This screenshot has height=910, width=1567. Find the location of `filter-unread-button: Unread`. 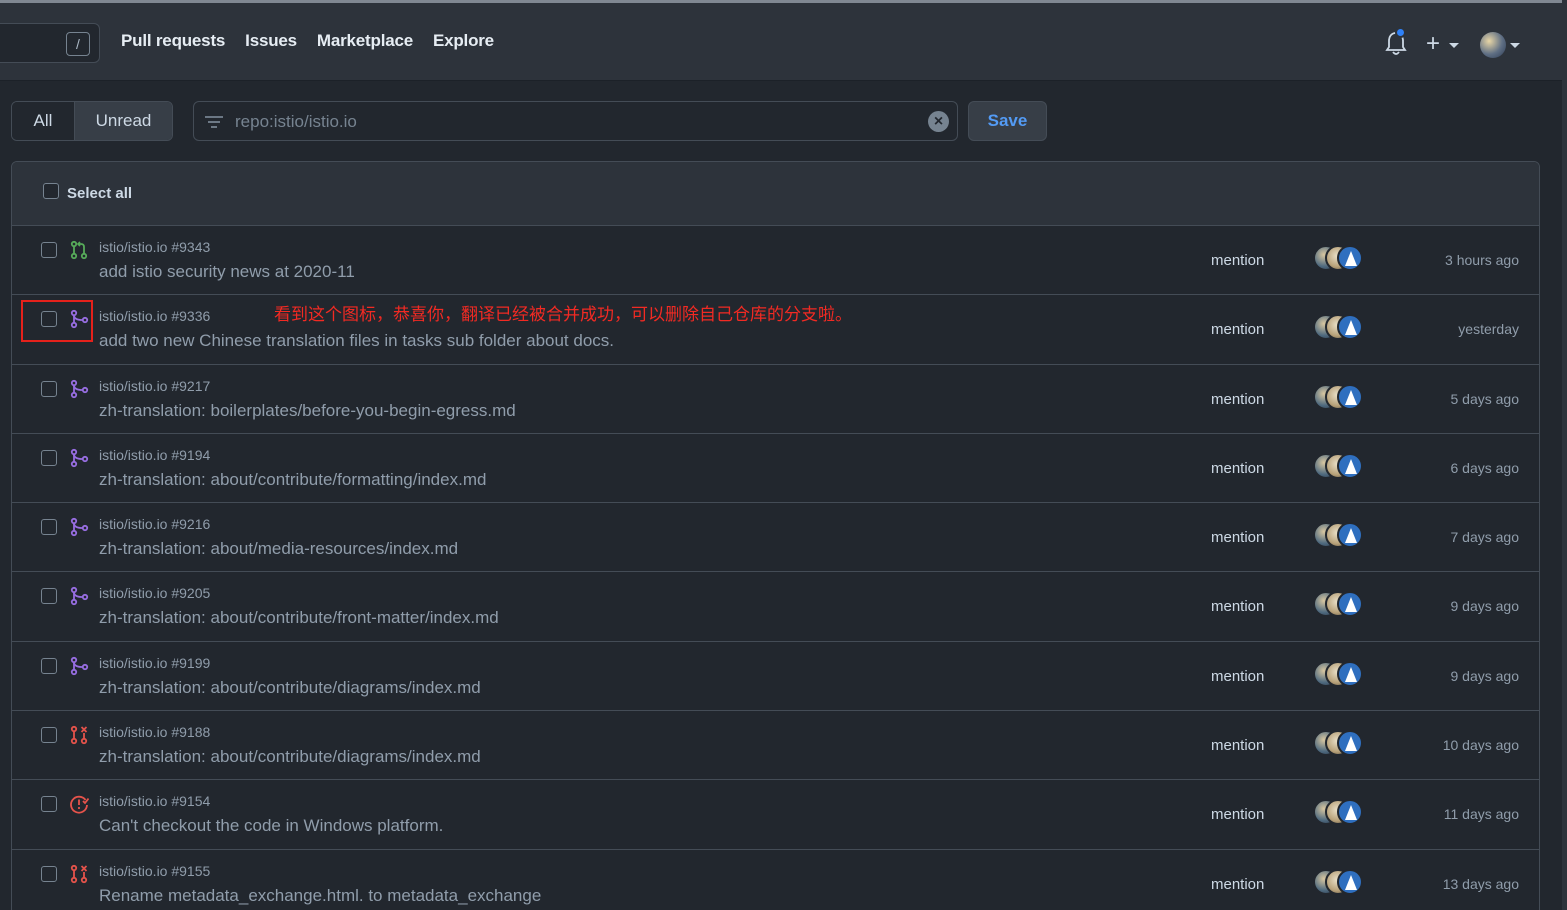

filter-unread-button: Unread is located at coordinates (123, 121).